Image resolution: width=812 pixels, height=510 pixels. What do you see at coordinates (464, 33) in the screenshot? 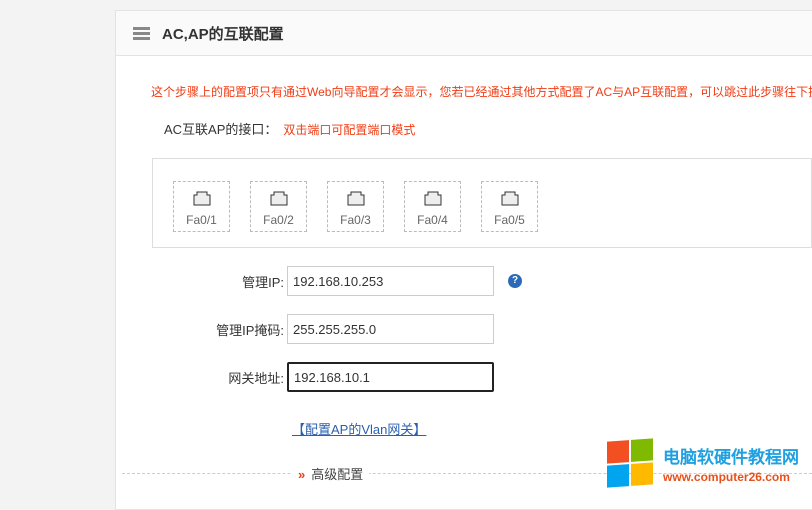
I see `panel-header: AC,AP的互联配置` at bounding box center [464, 33].